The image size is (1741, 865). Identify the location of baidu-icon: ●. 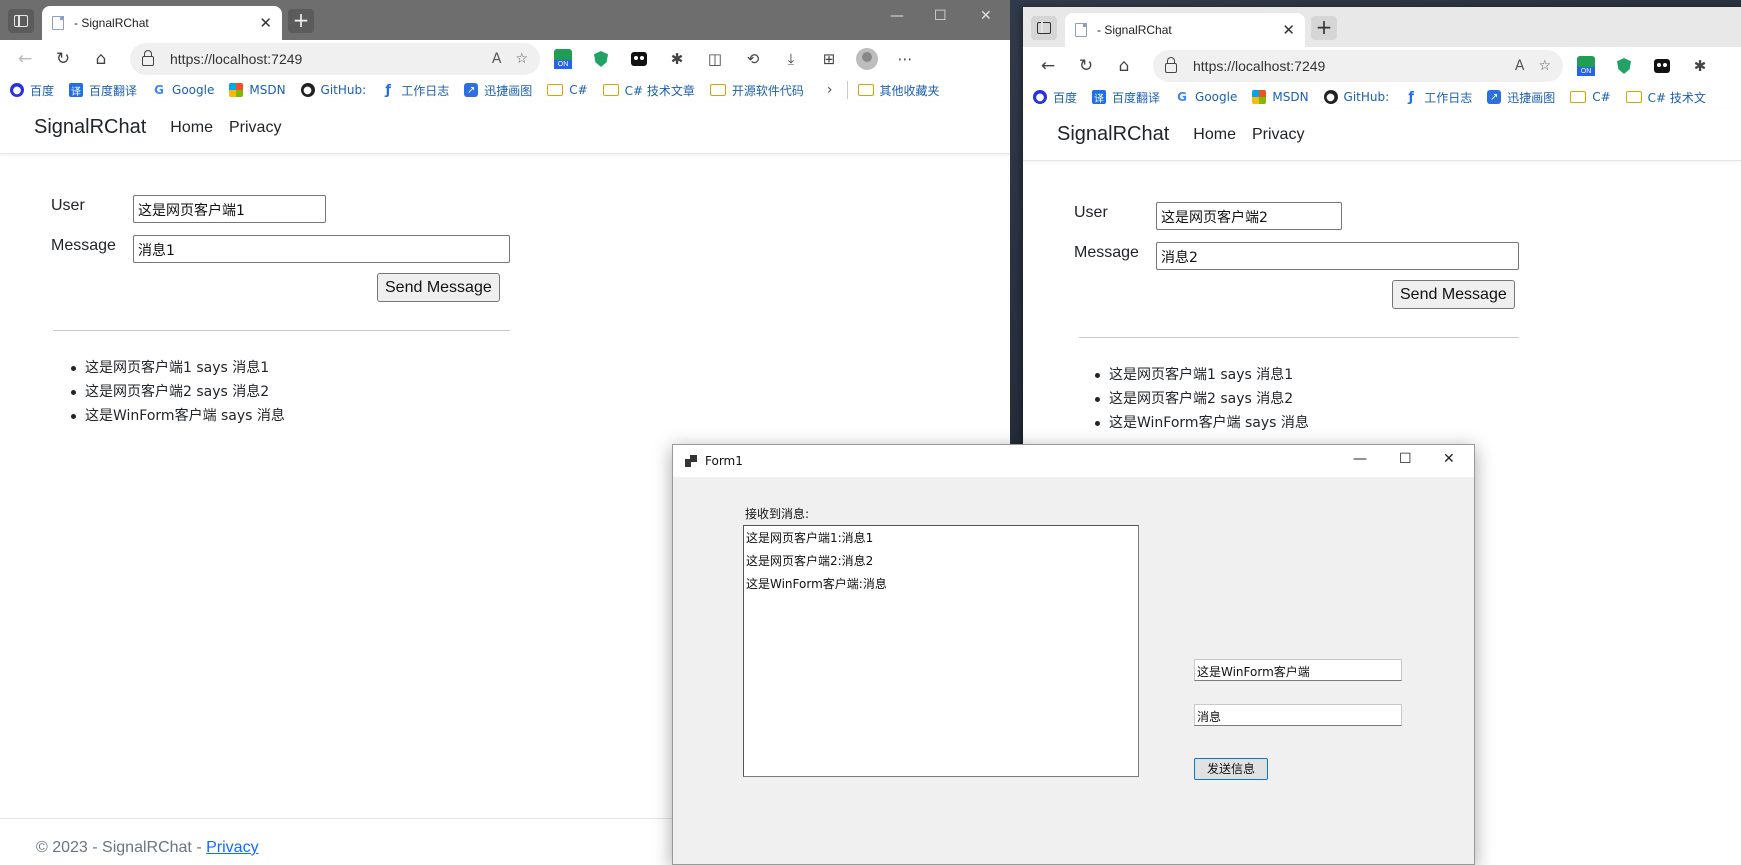
(17, 90).